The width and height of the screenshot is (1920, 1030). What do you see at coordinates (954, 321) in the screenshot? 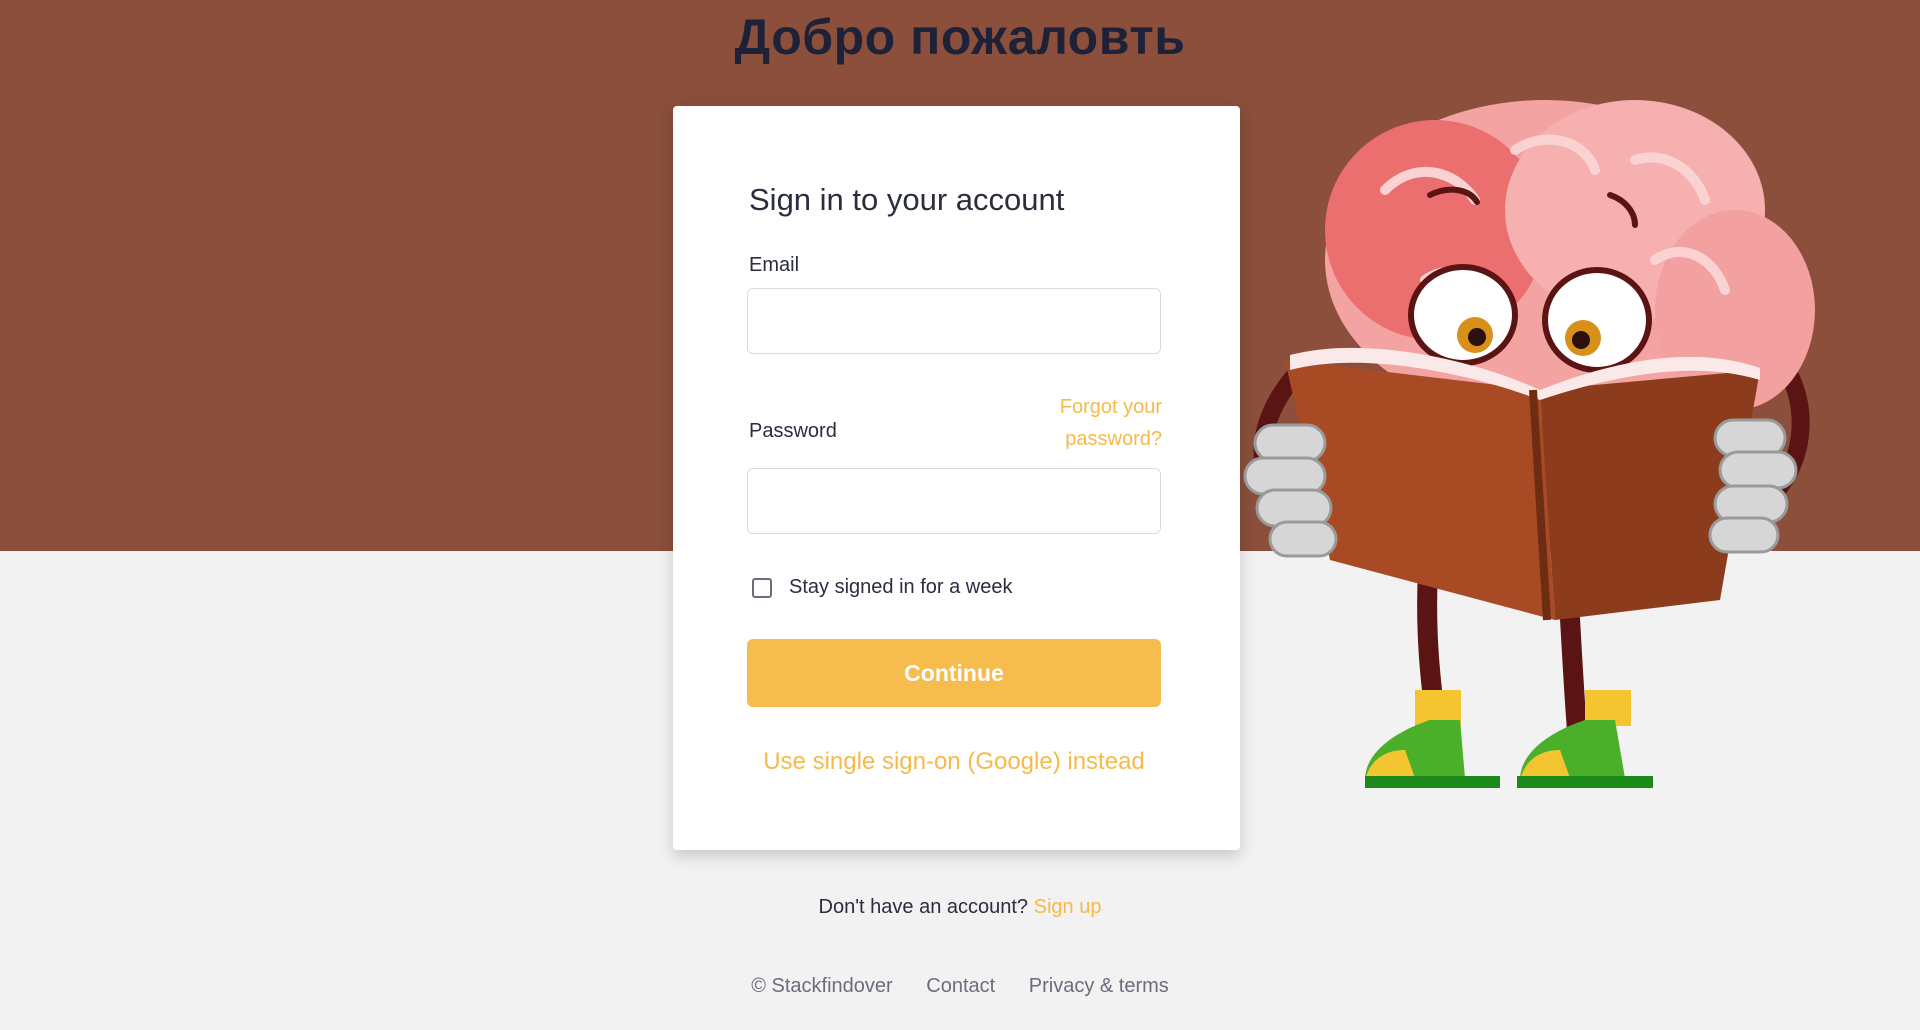
I see `email-field` at bounding box center [954, 321].